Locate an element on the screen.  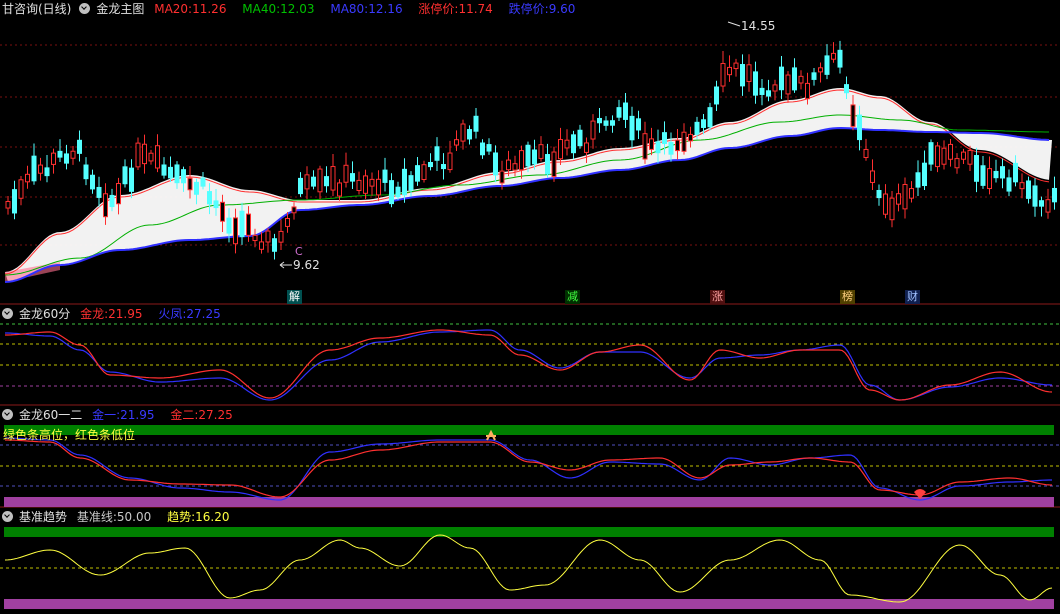
main-indicator: 金龙主图 is located at coordinates (120, 9).